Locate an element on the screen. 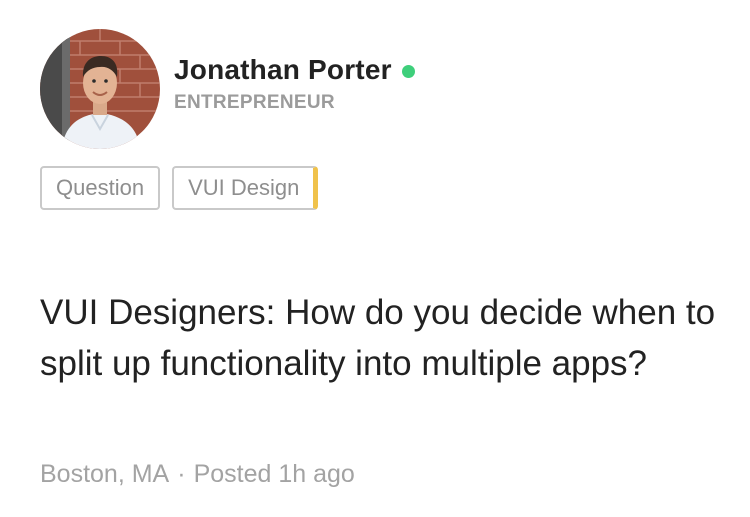 The image size is (750, 517). tag-question: Question is located at coordinates (100, 188).